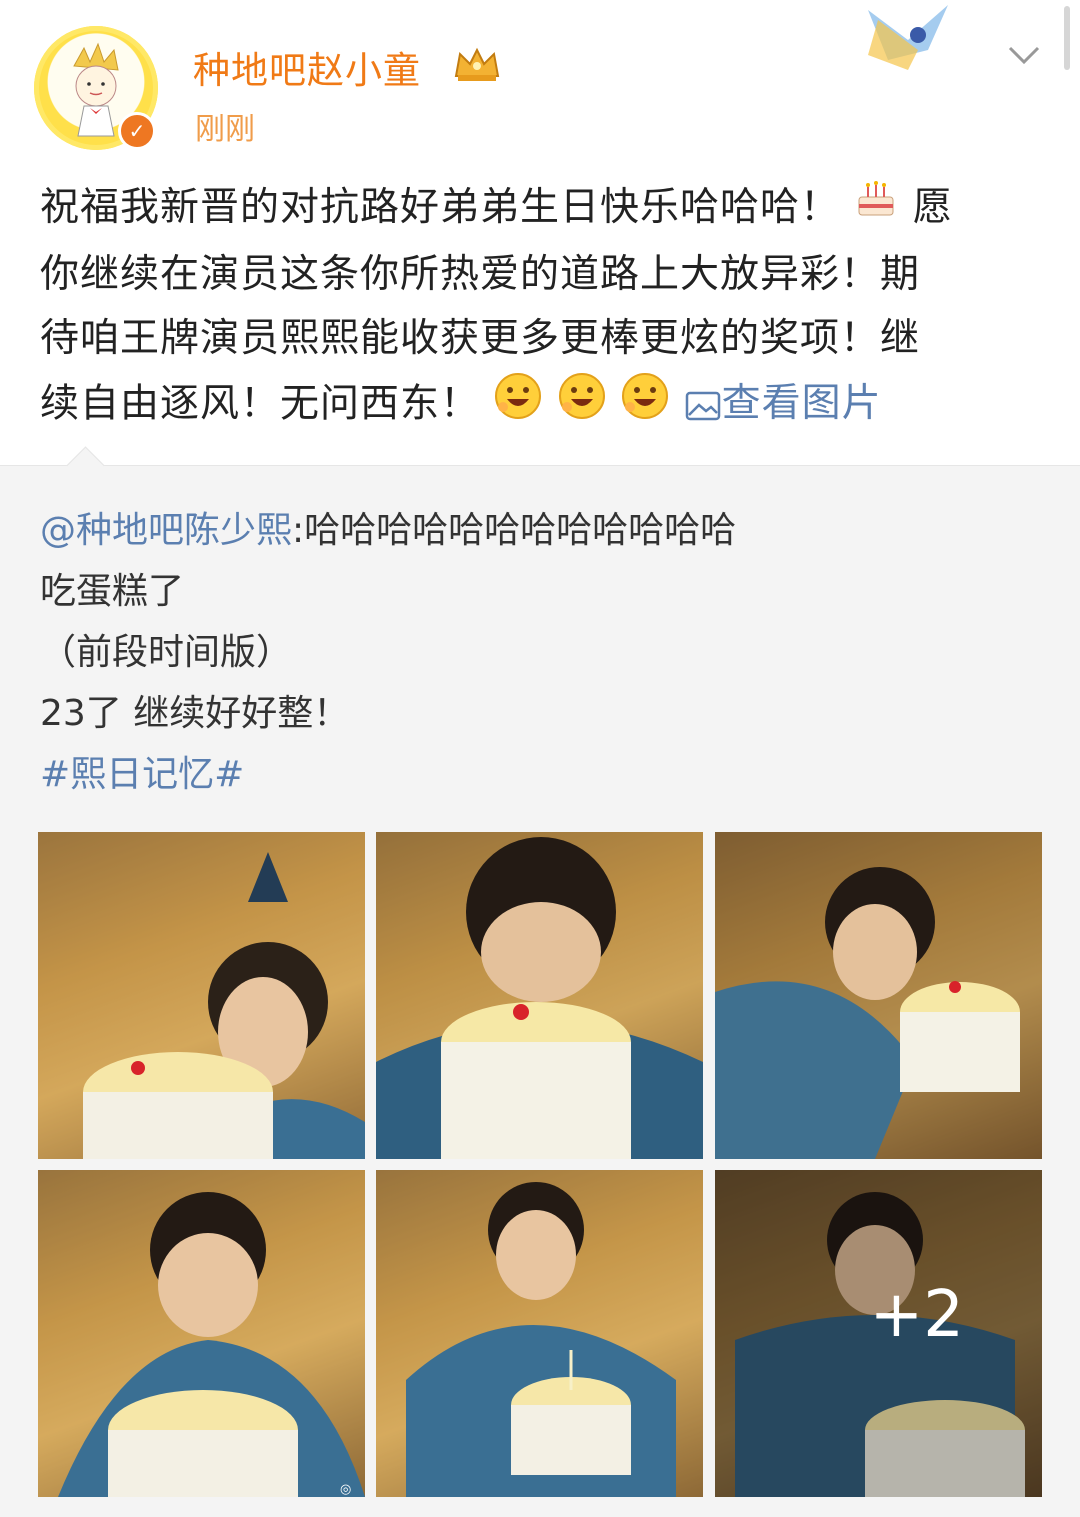 The height and width of the screenshot is (1517, 1080). What do you see at coordinates (346, 1489) in the screenshot?
I see `watermark-icon: ◎` at bounding box center [346, 1489].